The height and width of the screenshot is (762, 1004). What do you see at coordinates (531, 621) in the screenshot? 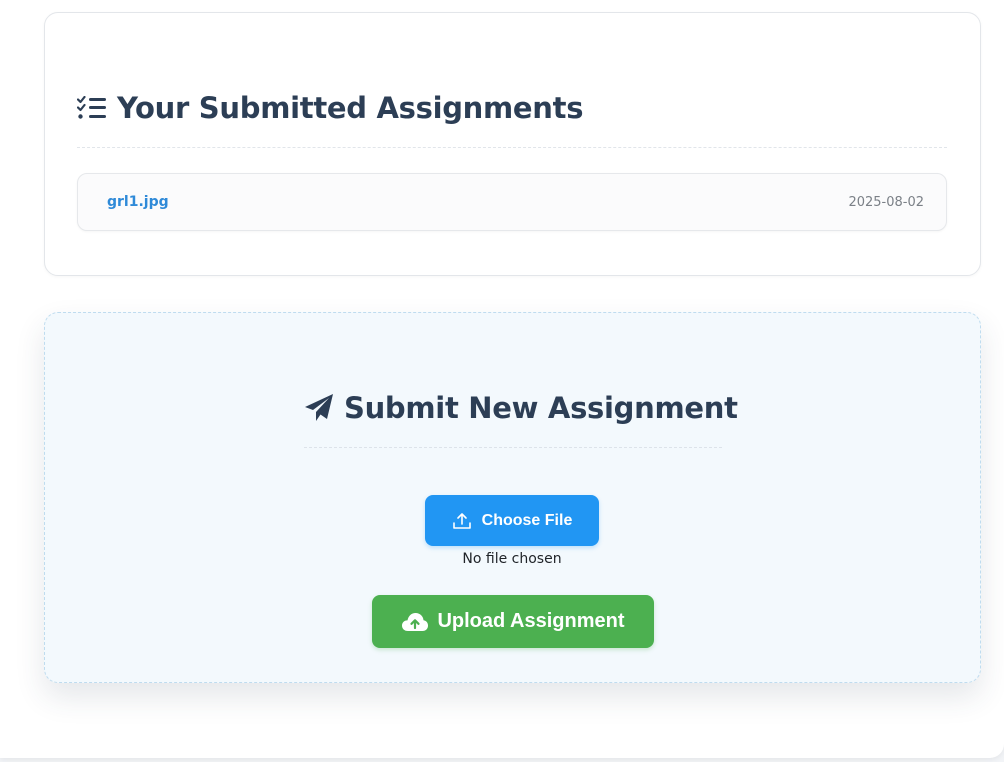
I see `upload-assignment-label: Upload Assignment` at bounding box center [531, 621].